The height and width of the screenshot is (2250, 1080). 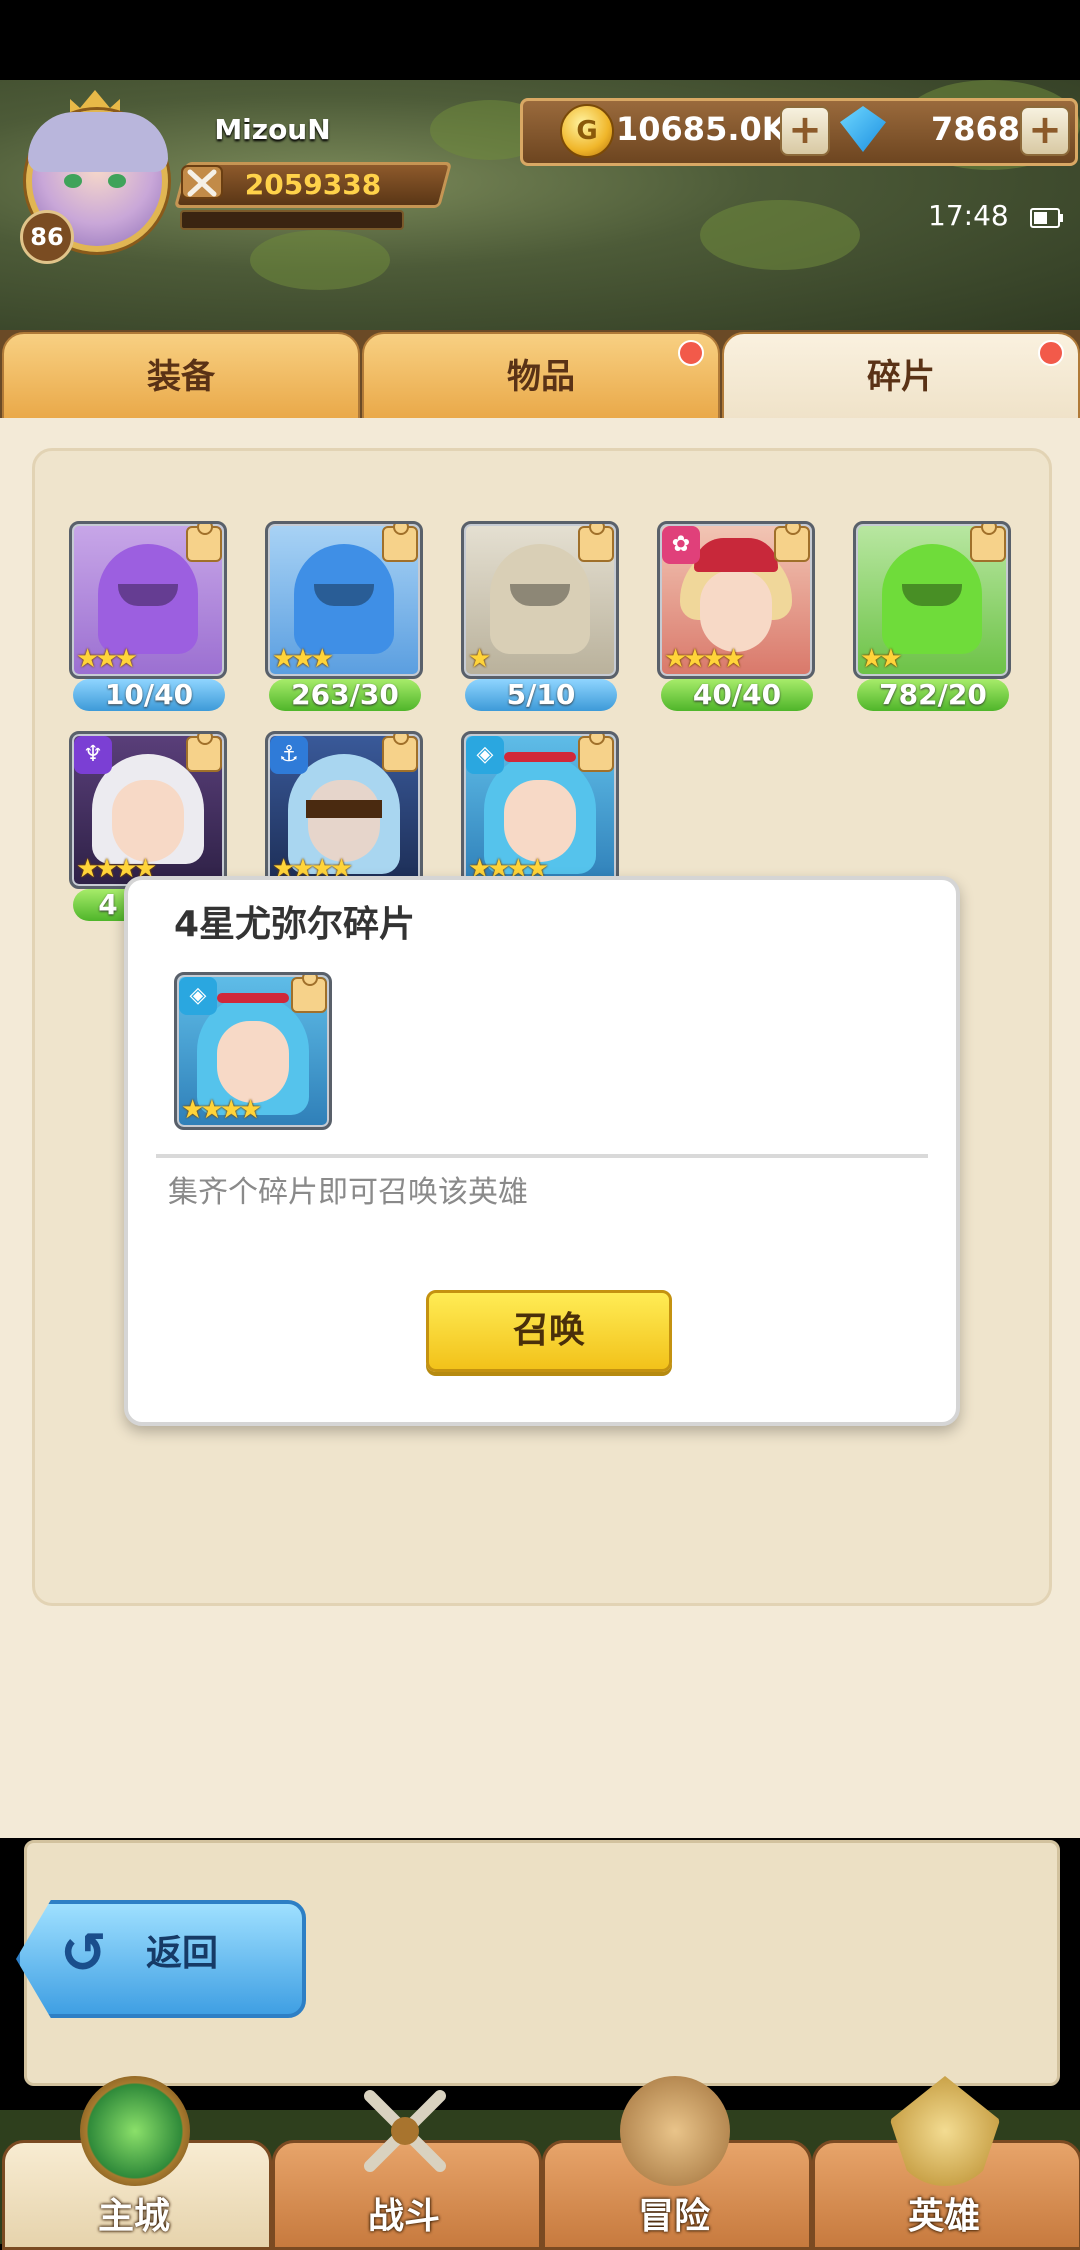 What do you see at coordinates (93, 755) in the screenshot?
I see `horned-class-icon: ♆` at bounding box center [93, 755].